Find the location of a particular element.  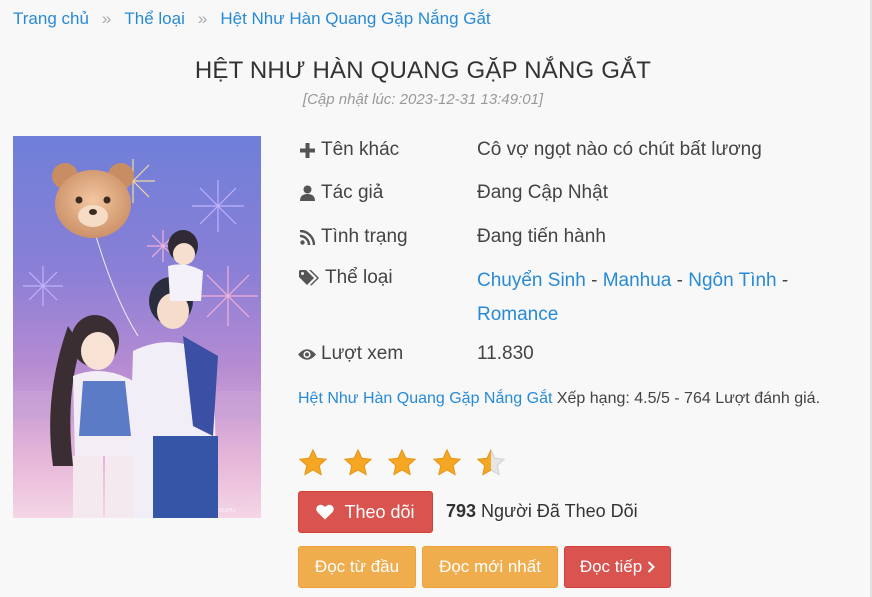

read-first-button: Đọc từ đầu is located at coordinates (357, 567).